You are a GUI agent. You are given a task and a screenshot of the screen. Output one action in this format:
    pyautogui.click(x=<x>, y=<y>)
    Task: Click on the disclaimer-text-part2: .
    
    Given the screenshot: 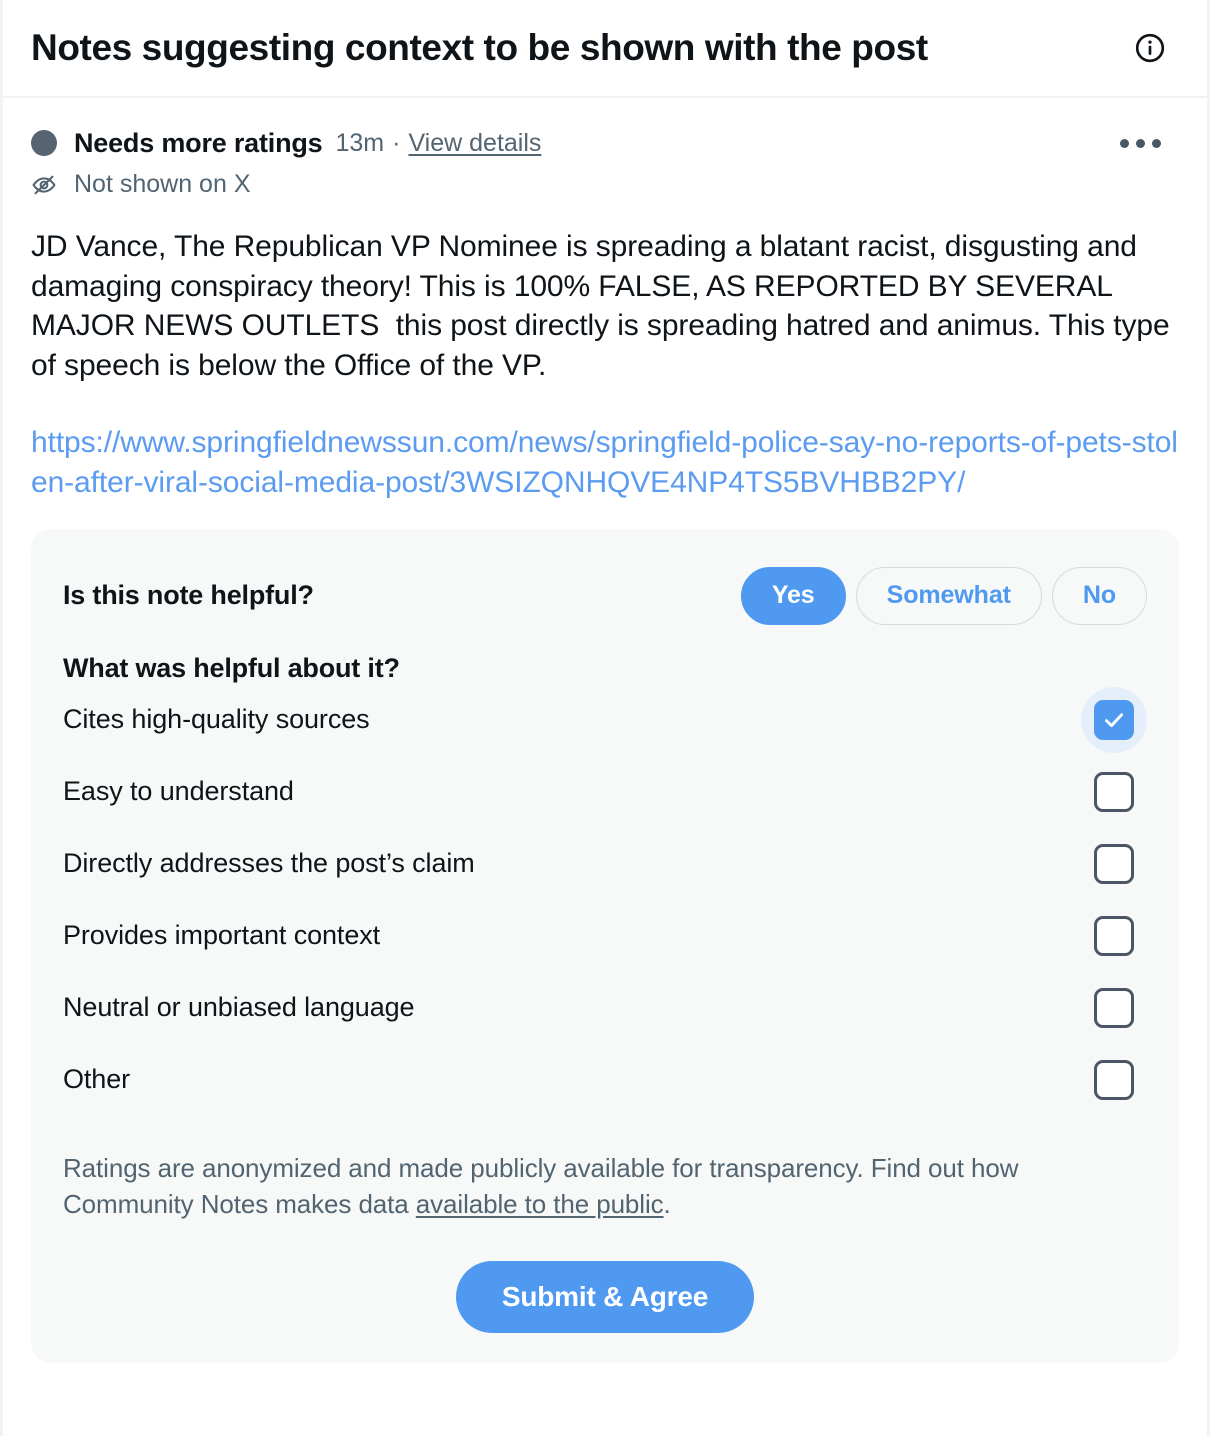 What is the action you would take?
    pyautogui.click(x=667, y=1204)
    